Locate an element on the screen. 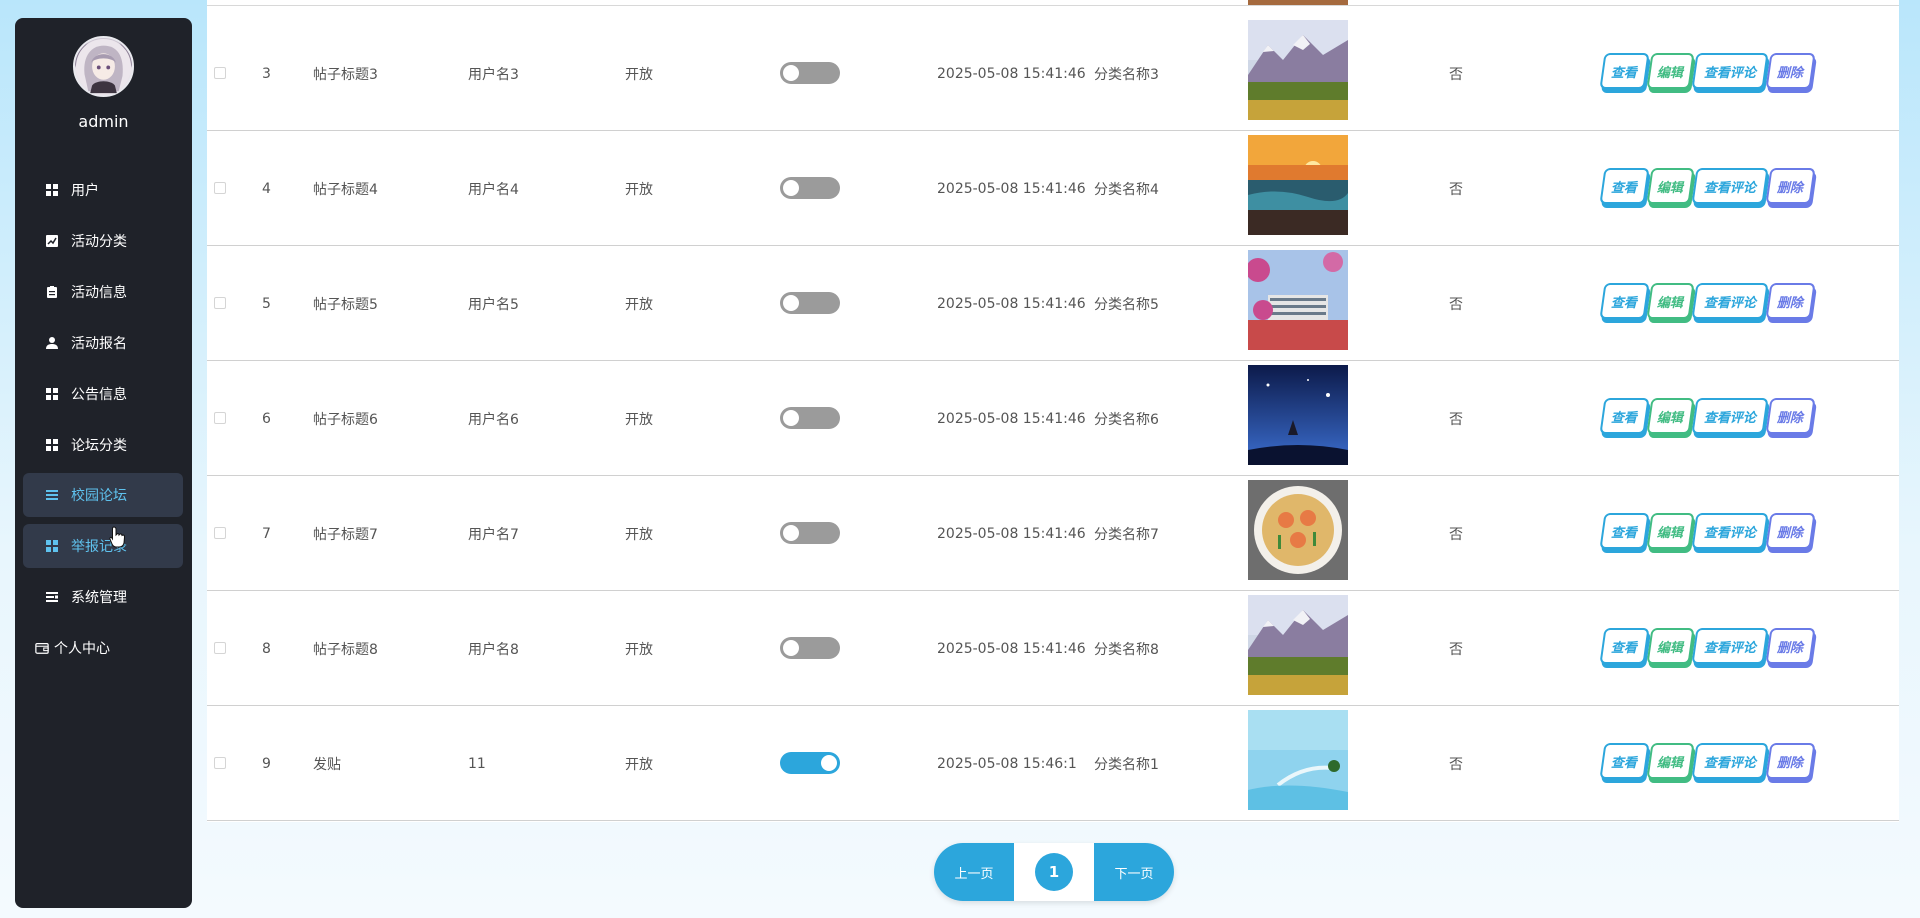 The height and width of the screenshot is (918, 1920). post-username: 11 is located at coordinates (477, 763).